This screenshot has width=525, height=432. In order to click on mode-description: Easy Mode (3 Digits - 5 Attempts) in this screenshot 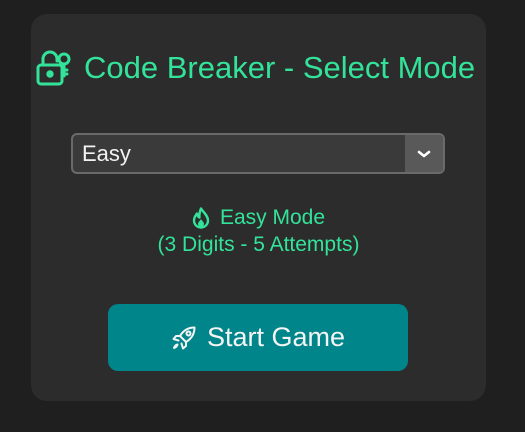, I will do `click(258, 231)`.